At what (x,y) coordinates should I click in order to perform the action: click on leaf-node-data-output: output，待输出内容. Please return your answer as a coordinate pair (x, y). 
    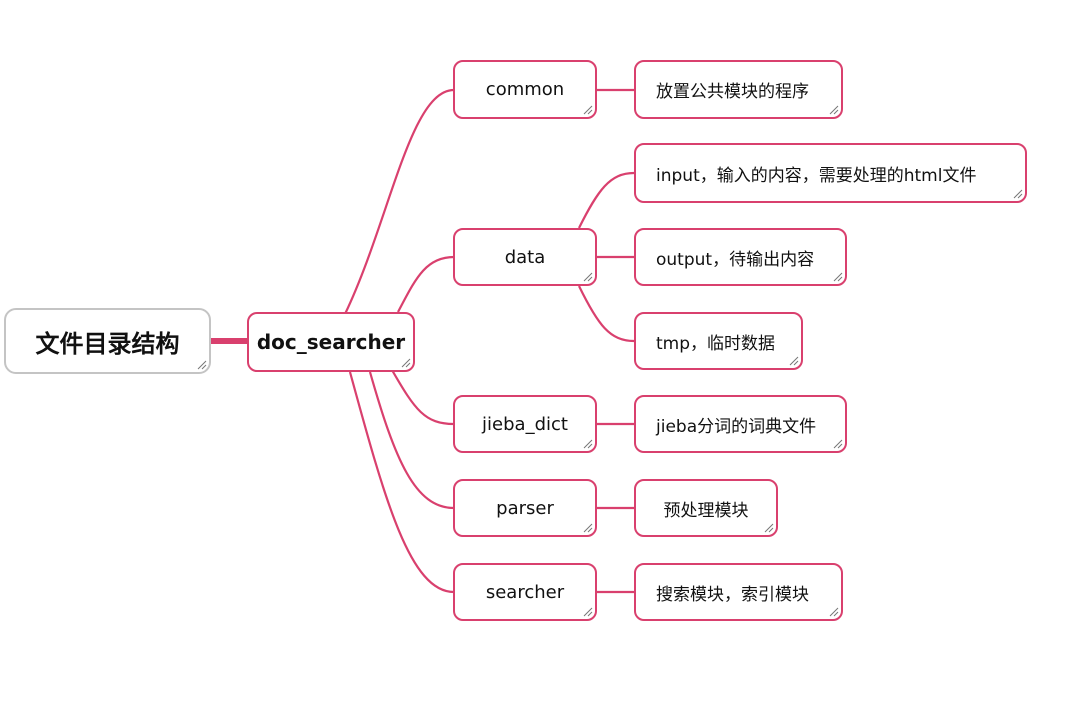
    Looking at the image, I should click on (740, 257).